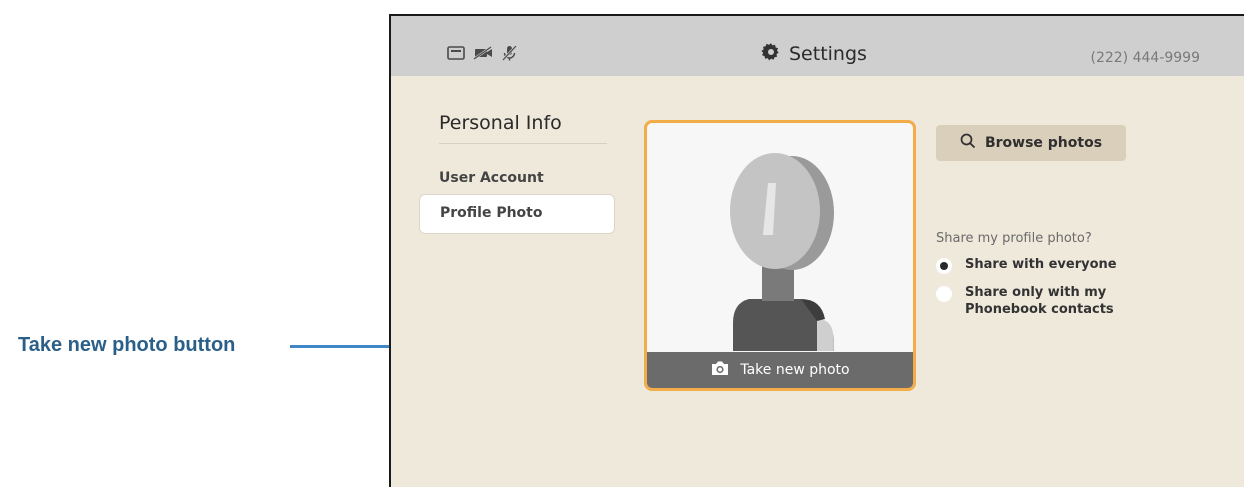 This screenshot has width=1244, height=487. What do you see at coordinates (127, 345) in the screenshot?
I see `annotation-label: Take new photo button` at bounding box center [127, 345].